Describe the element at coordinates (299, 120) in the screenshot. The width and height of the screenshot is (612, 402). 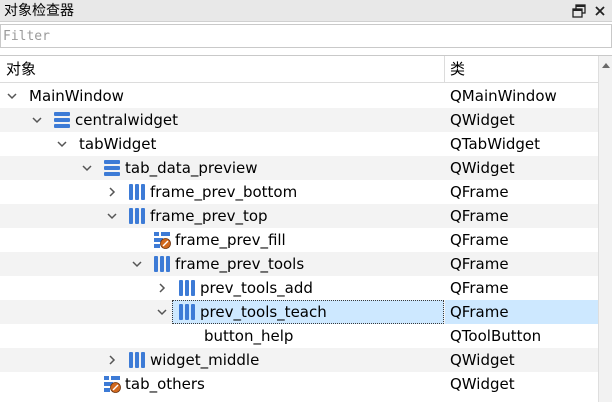
I see `tree-row: centralwidget QWidget` at that location.